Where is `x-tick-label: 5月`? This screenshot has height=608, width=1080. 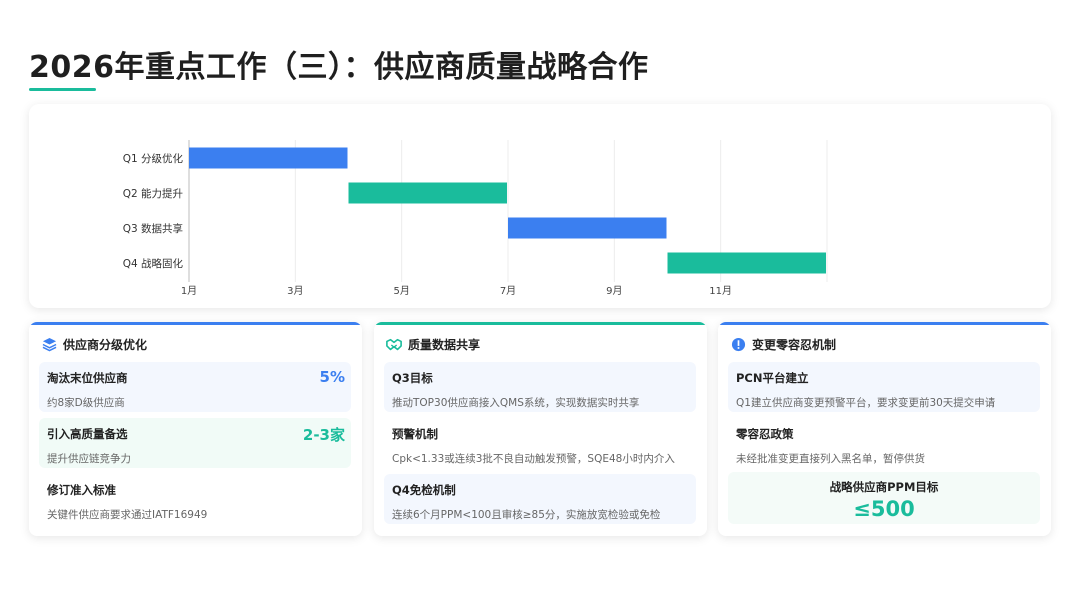 x-tick-label: 5月 is located at coordinates (401, 291).